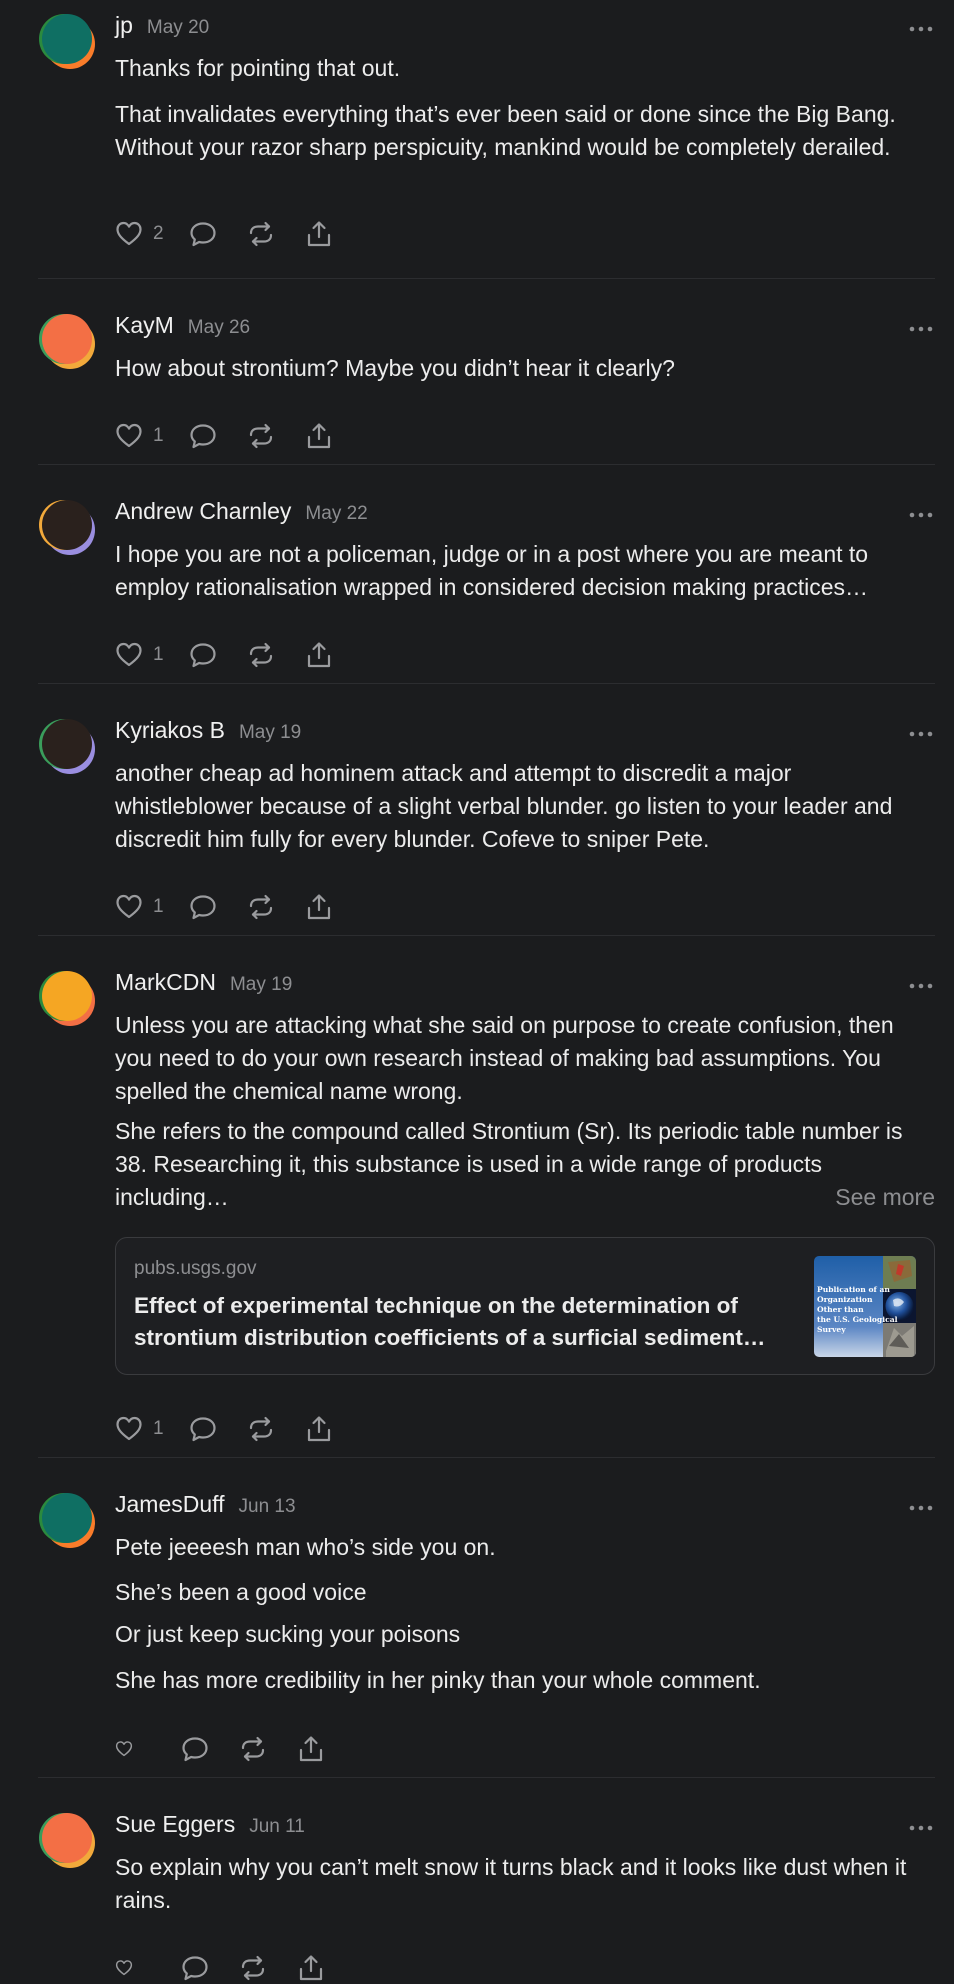  Describe the element at coordinates (145, 234) in the screenshot. I see `like-button: 2` at that location.